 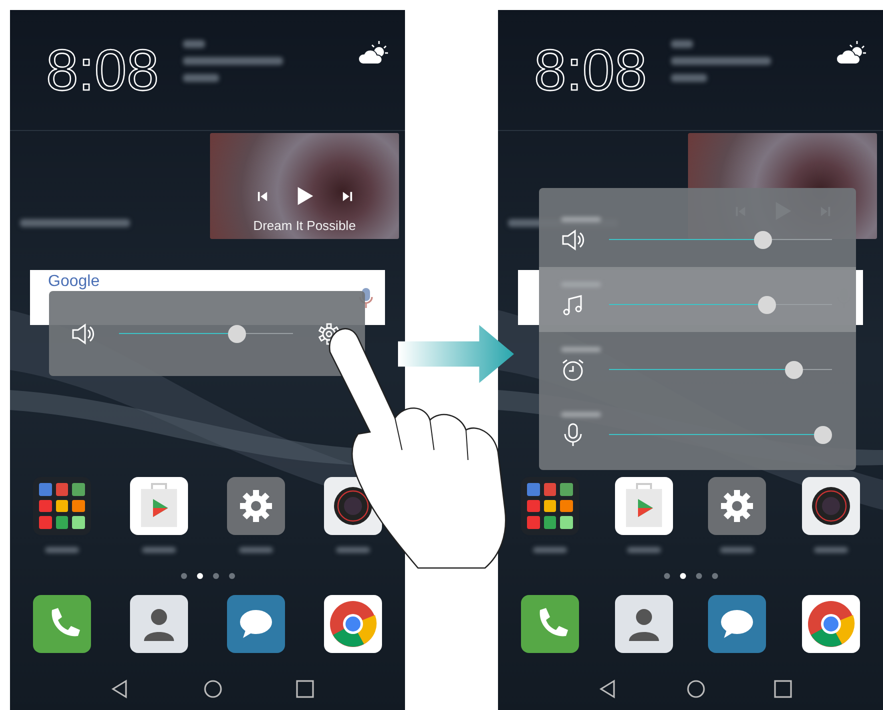 I want to click on music-widget: Dream It Possible, so click(x=304, y=186).